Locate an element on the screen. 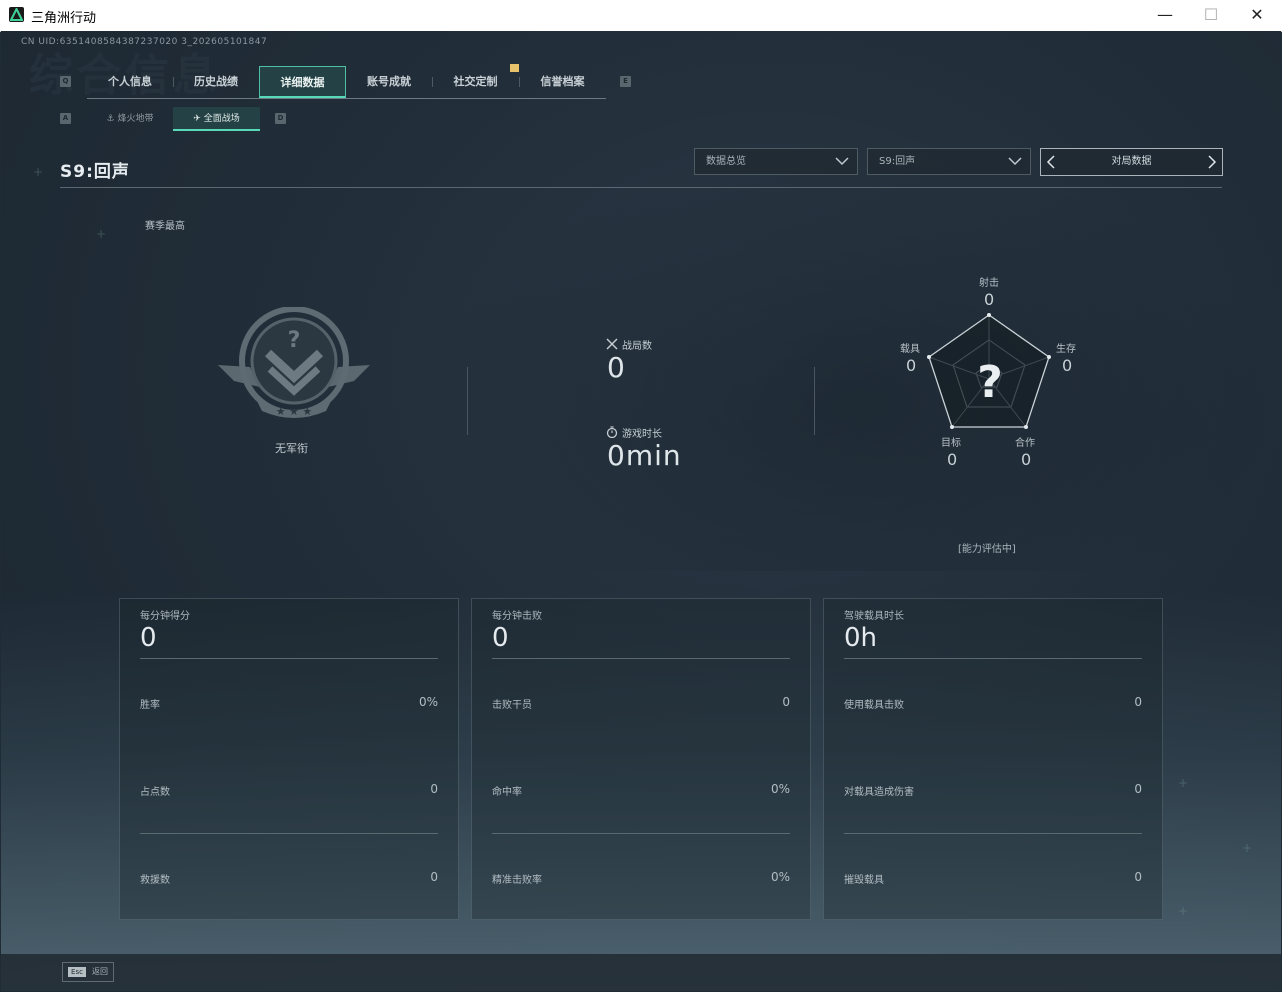  vehicle-damage-value: 0 is located at coordinates (1138, 789).